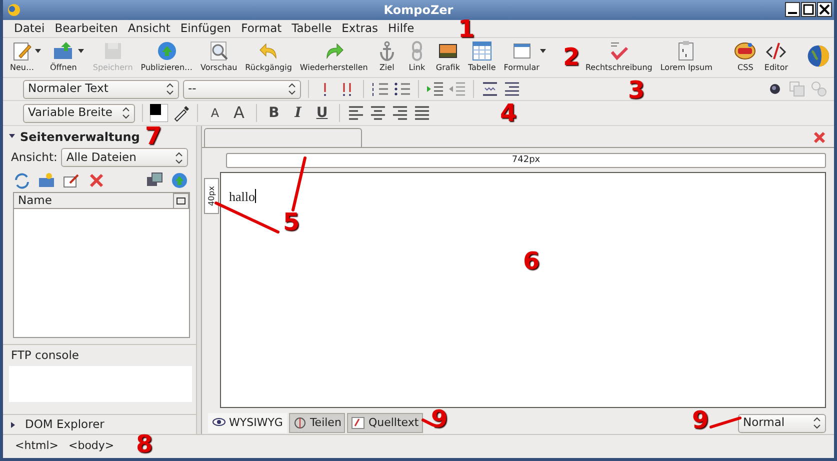 This screenshot has width=837, height=461. I want to click on minimize-icon, so click(792, 9).